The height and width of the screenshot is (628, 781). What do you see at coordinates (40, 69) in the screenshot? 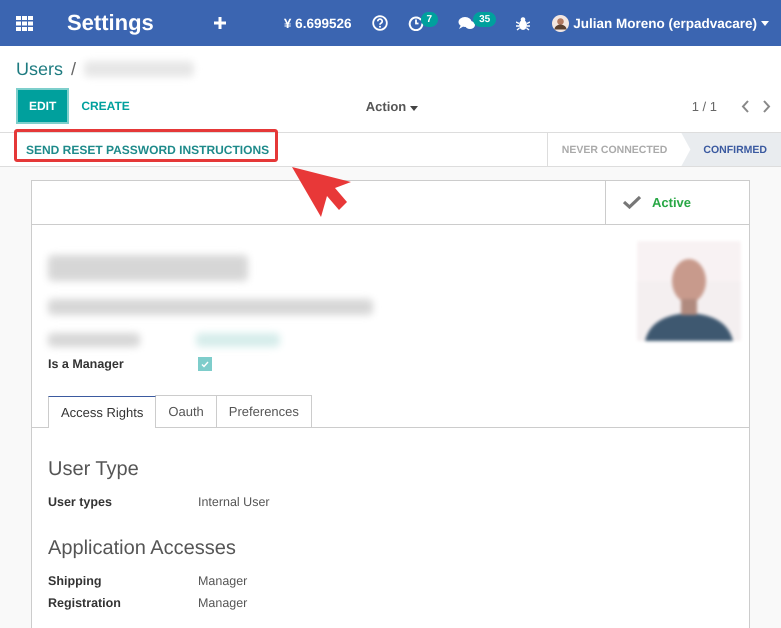
I see `breadcrumb-link: Users` at bounding box center [40, 69].